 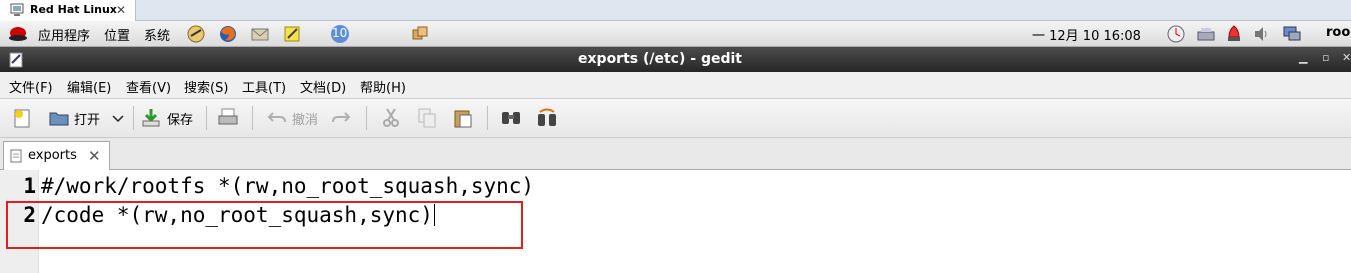 I want to click on print-icon, so click(x=228, y=118).